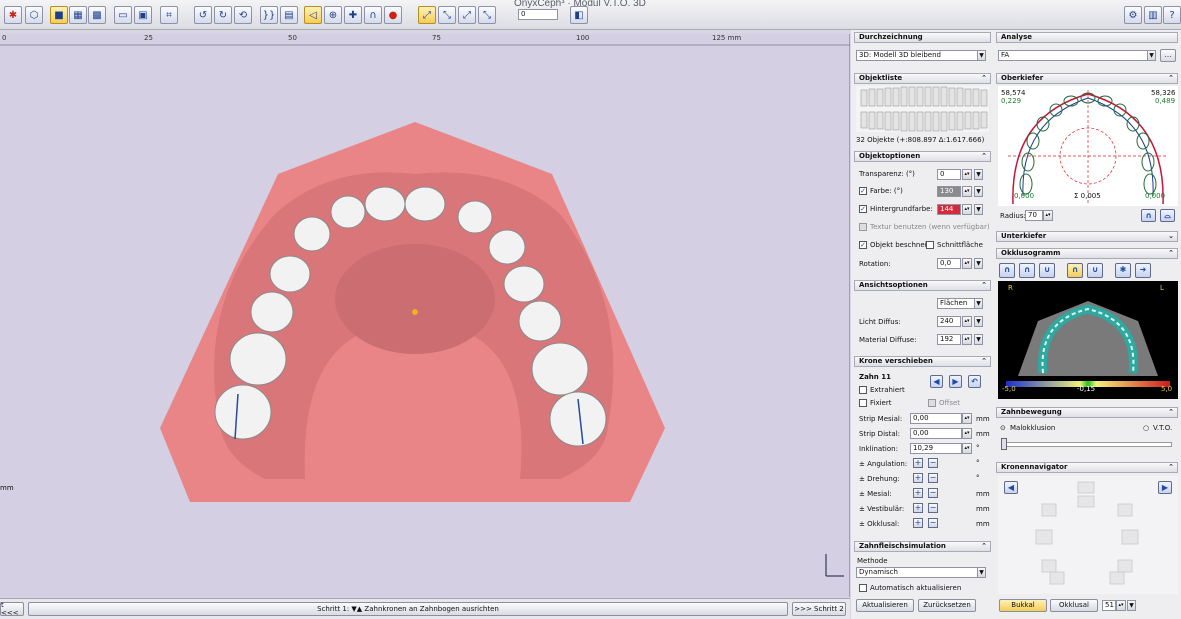 The width and height of the screenshot is (1181, 619). Describe the element at coordinates (373, 15) in the screenshot. I see `arc-icon: ∩` at that location.